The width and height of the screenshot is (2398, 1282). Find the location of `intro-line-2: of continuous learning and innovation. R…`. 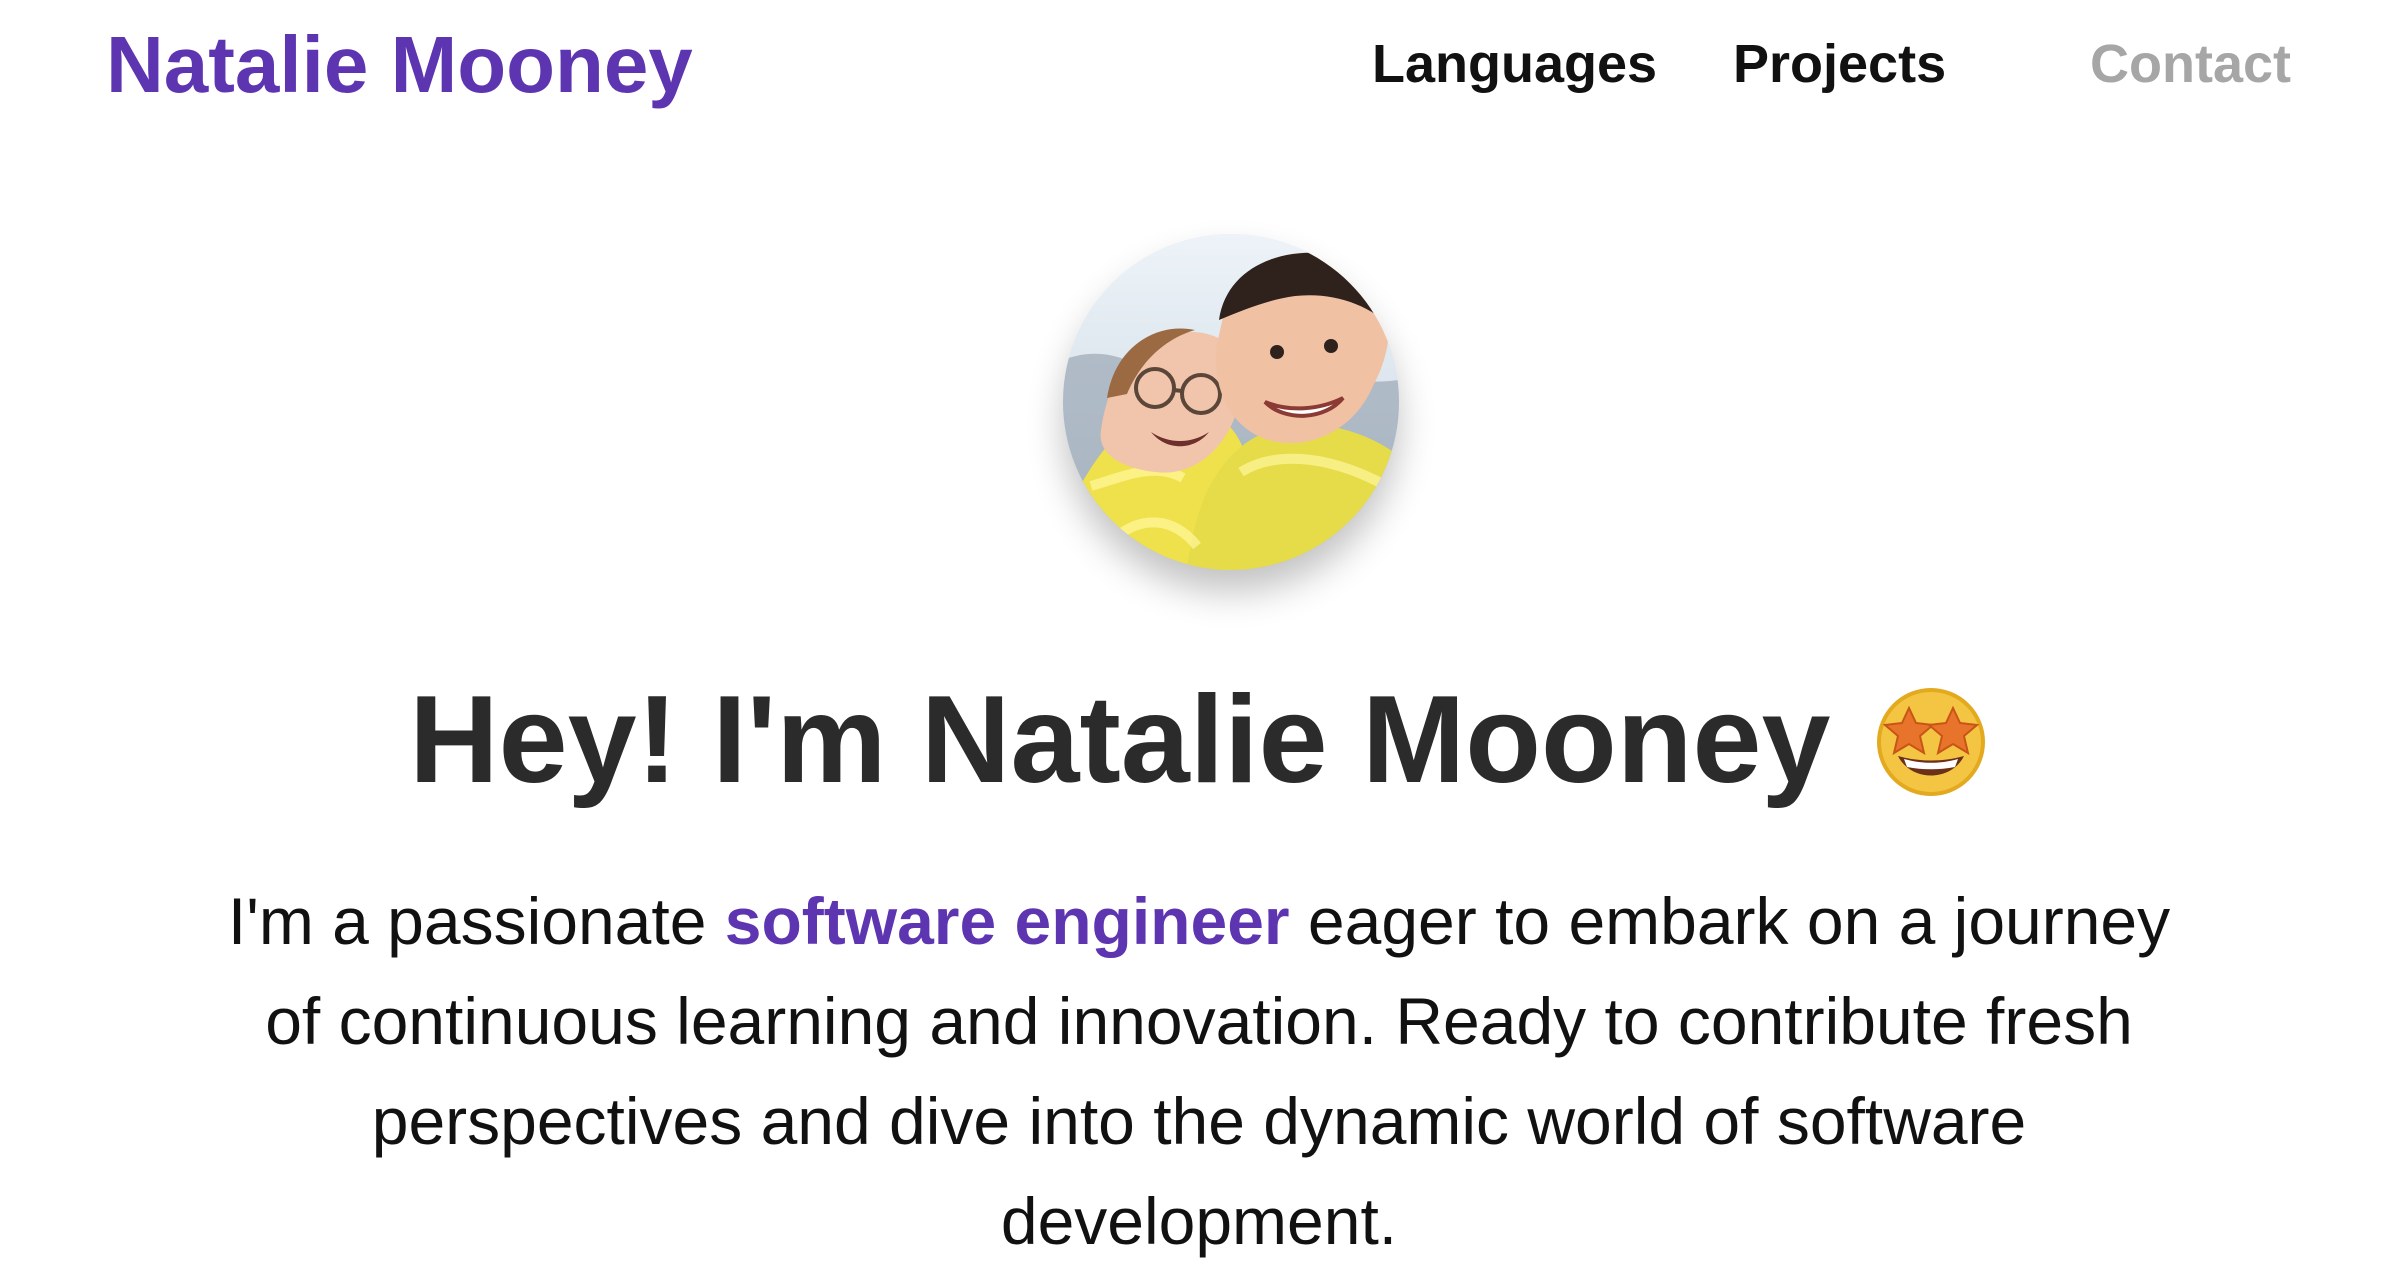

intro-line-2: of continuous learning and innovation. R… is located at coordinates (1199, 1021).